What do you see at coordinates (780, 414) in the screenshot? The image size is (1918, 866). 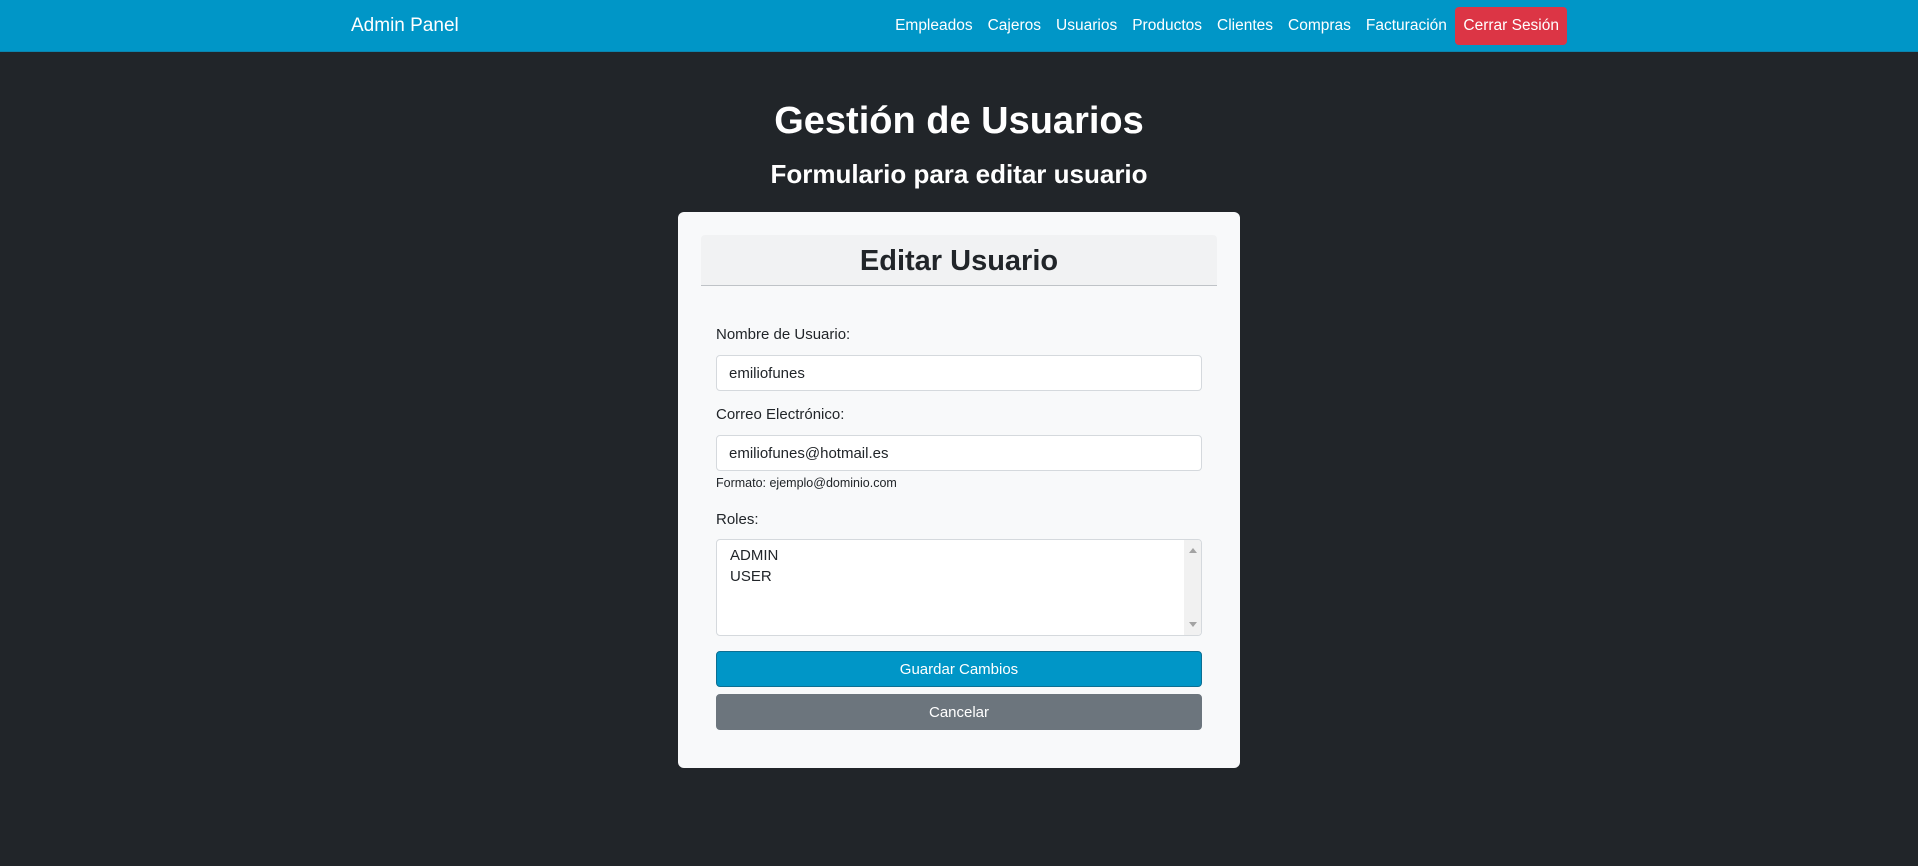 I see `email-label: Correo Electrónico:` at bounding box center [780, 414].